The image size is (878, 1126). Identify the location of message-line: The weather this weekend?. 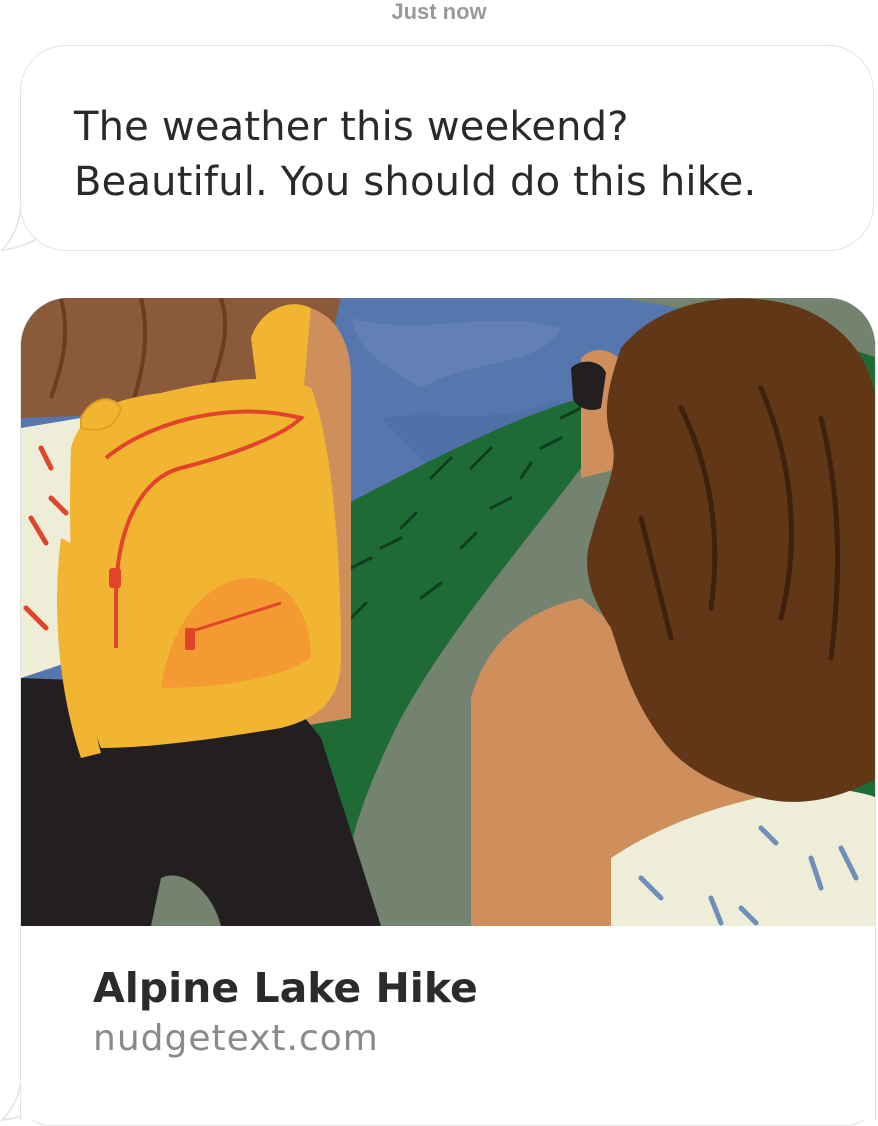
(351, 127).